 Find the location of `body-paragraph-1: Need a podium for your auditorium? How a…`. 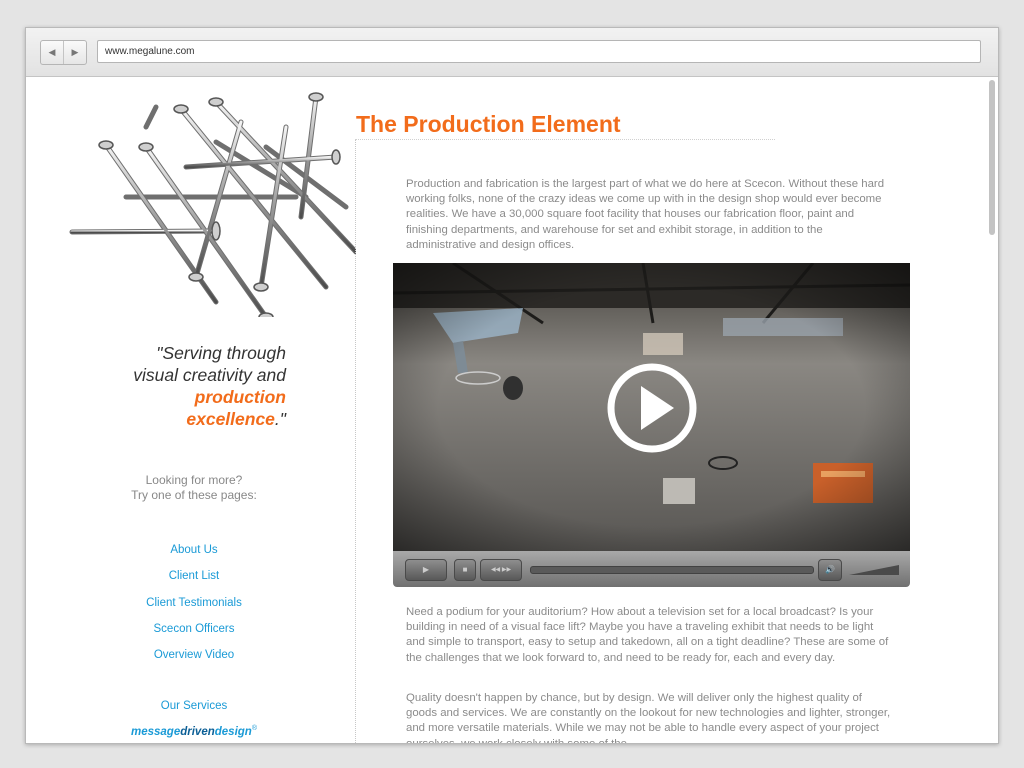

body-paragraph-1: Need a podium for your auditorium? How a… is located at coordinates (647, 635).